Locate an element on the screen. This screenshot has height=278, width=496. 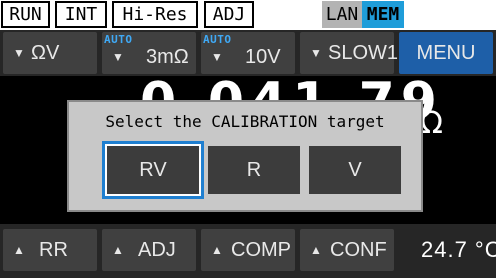
function-key: ▼ ΩV is located at coordinates (50, 53).